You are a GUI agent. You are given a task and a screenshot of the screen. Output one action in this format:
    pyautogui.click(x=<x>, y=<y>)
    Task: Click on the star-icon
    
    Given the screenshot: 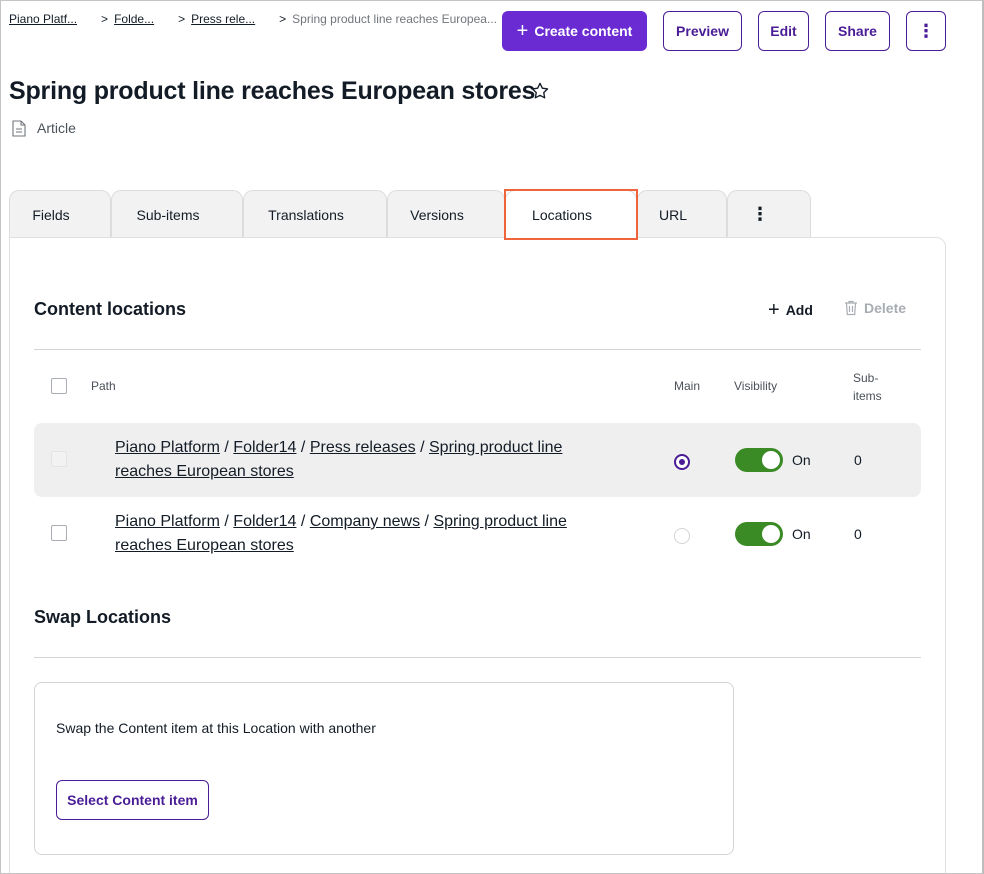 What is the action you would take?
    pyautogui.click(x=540, y=93)
    